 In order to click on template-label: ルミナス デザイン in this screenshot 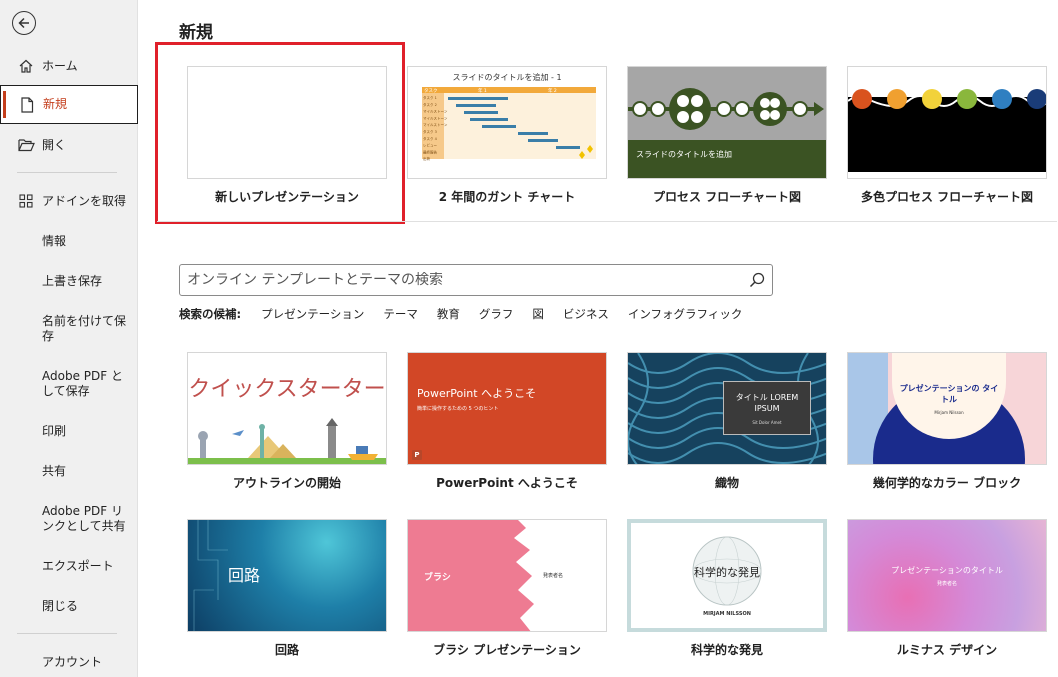, I will do `click(947, 650)`.